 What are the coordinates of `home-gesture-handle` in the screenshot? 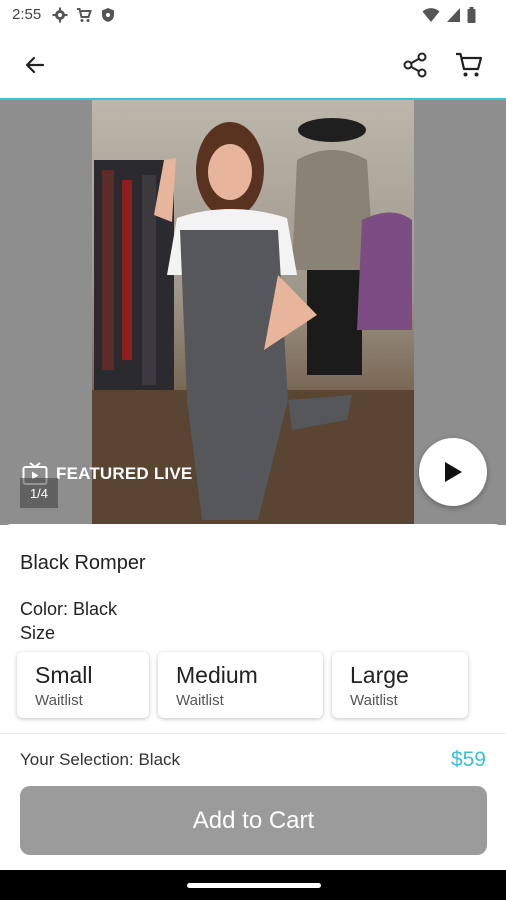 It's located at (254, 885).